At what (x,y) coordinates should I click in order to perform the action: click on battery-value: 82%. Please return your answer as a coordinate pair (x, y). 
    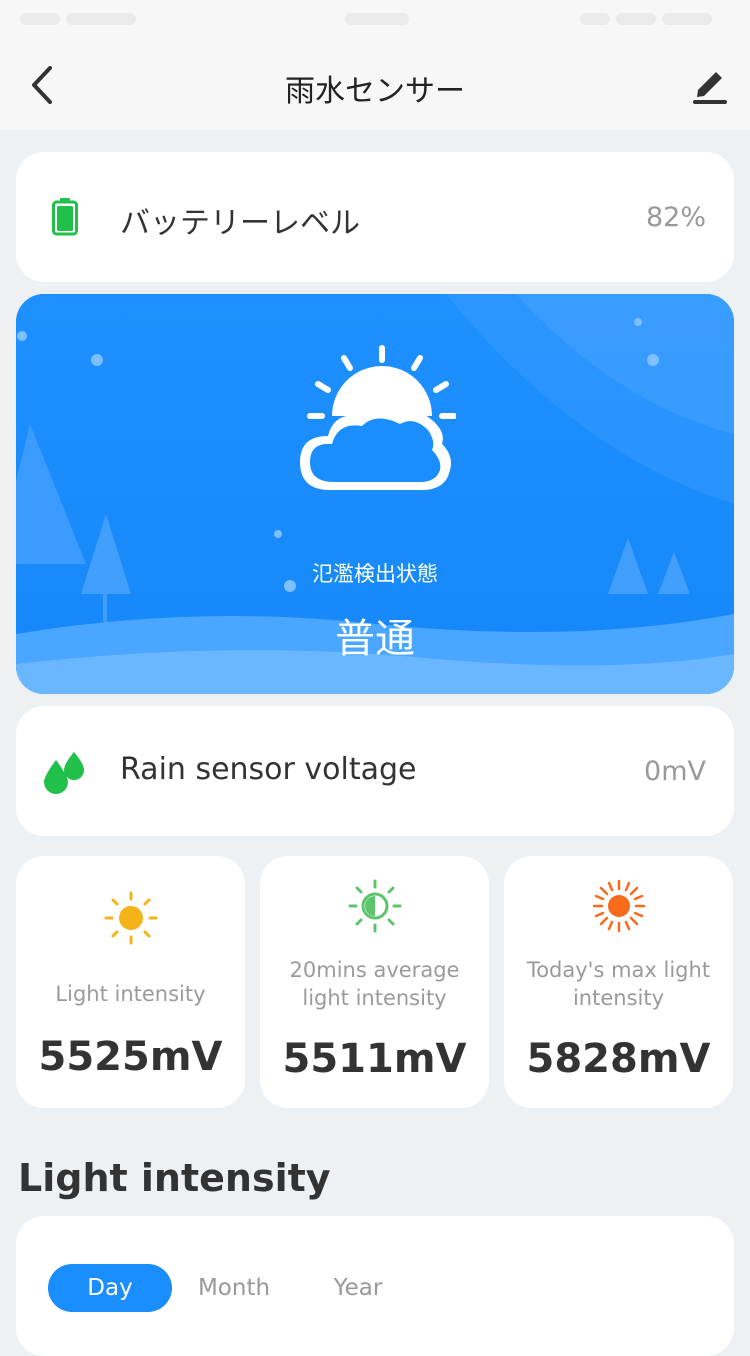
    Looking at the image, I should click on (675, 217).